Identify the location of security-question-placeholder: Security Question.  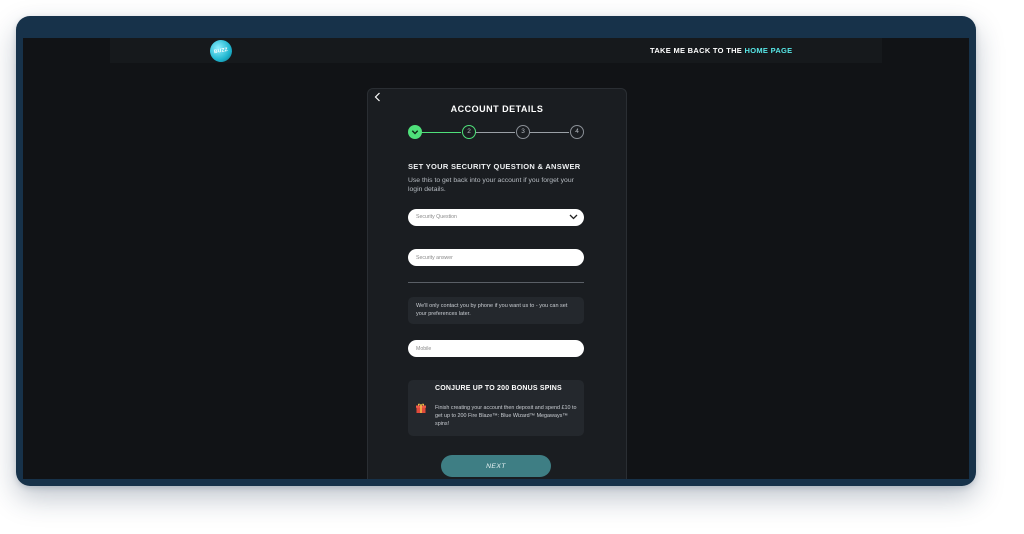
(436, 217).